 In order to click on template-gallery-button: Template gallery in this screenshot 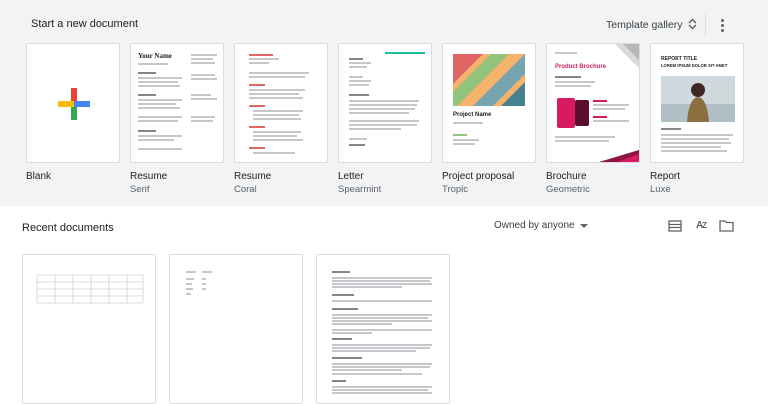, I will do `click(651, 25)`.